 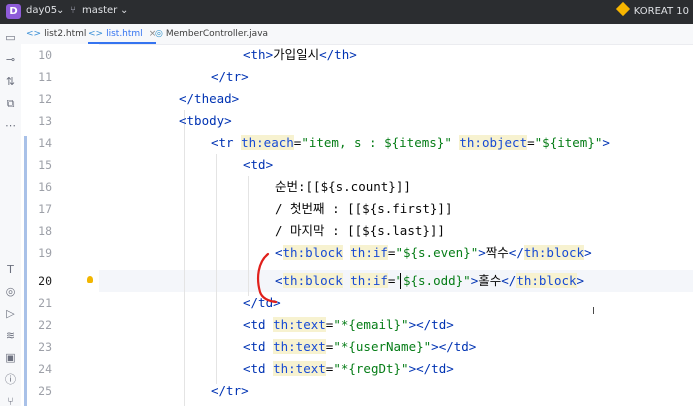 What do you see at coordinates (60, 10) in the screenshot?
I see `chevron-down-icon: ⌄` at bounding box center [60, 10].